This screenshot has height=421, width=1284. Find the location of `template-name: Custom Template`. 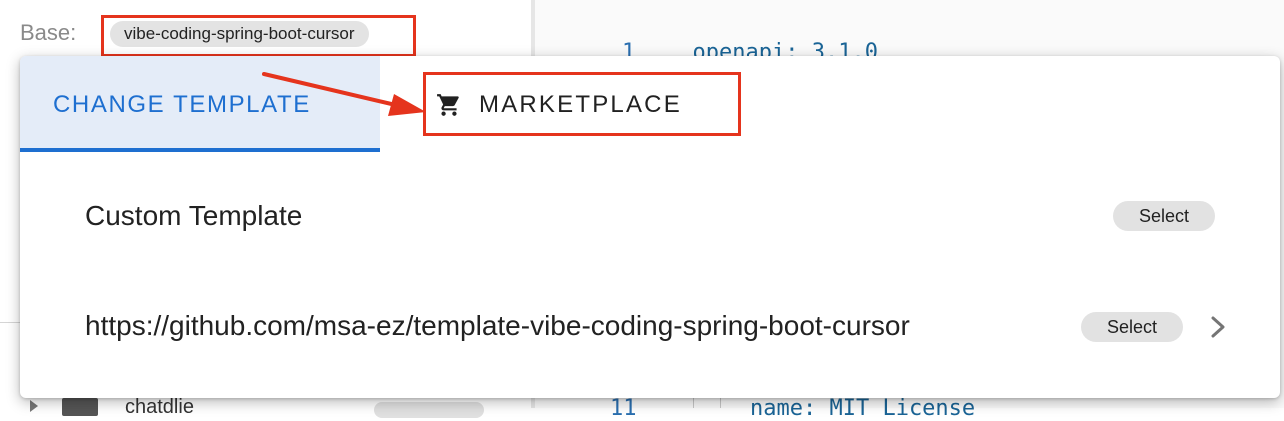

template-name: Custom Template is located at coordinates (194, 215).